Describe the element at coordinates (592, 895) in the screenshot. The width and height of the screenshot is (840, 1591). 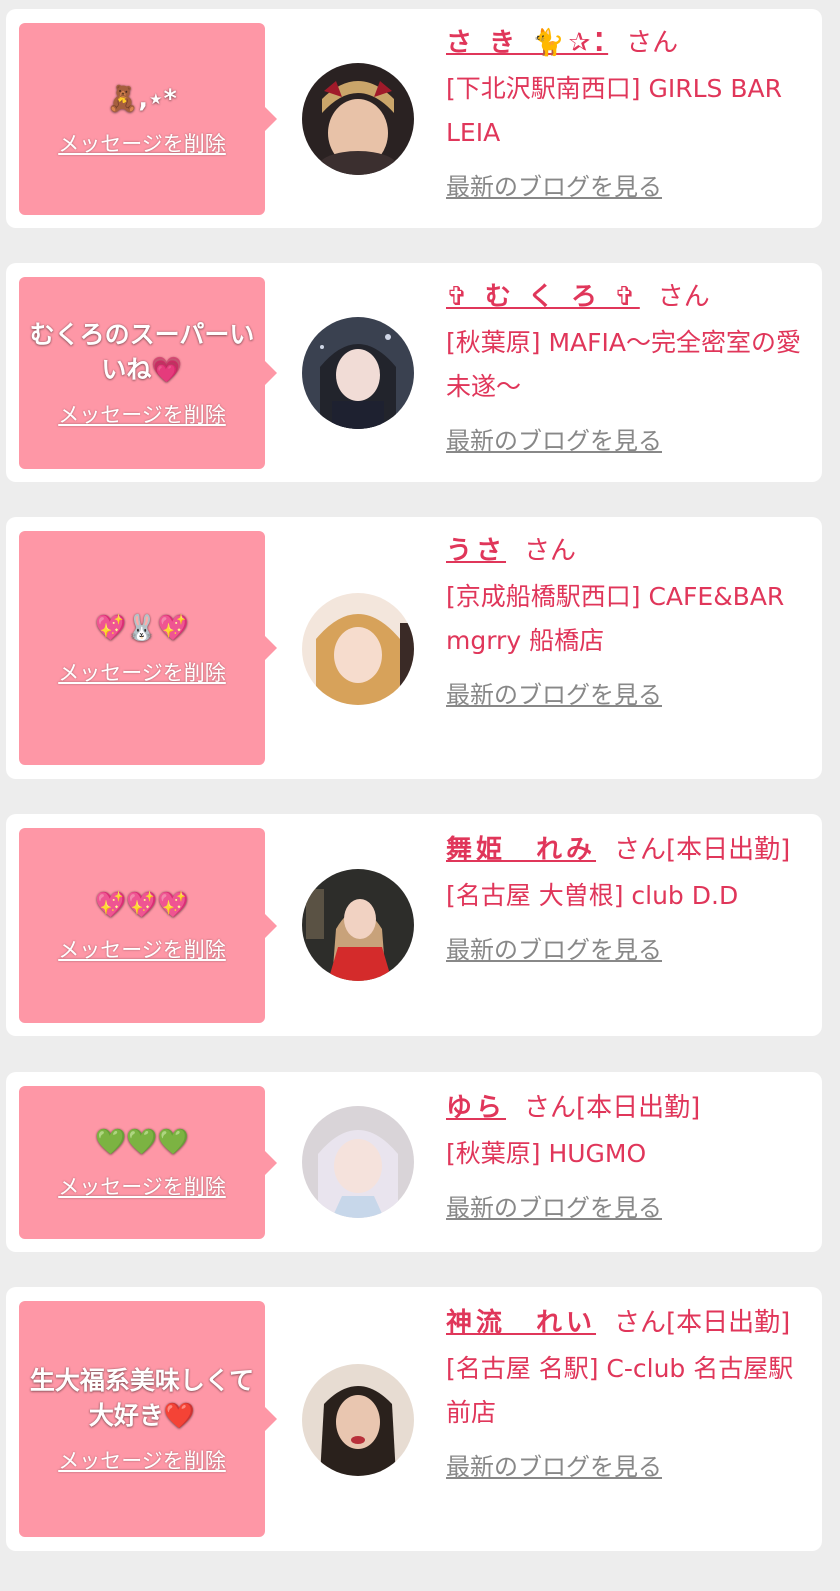
I see `shop-name: [名古屋 大曽根] club D.D` at that location.